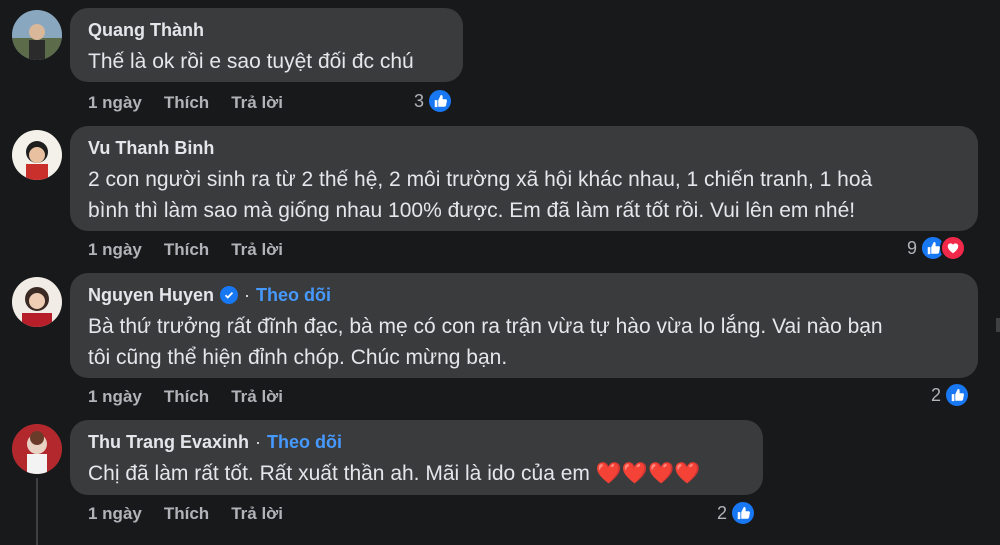 This screenshot has height=545, width=1000. What do you see at coordinates (953, 248) in the screenshot?
I see `love-icon` at bounding box center [953, 248].